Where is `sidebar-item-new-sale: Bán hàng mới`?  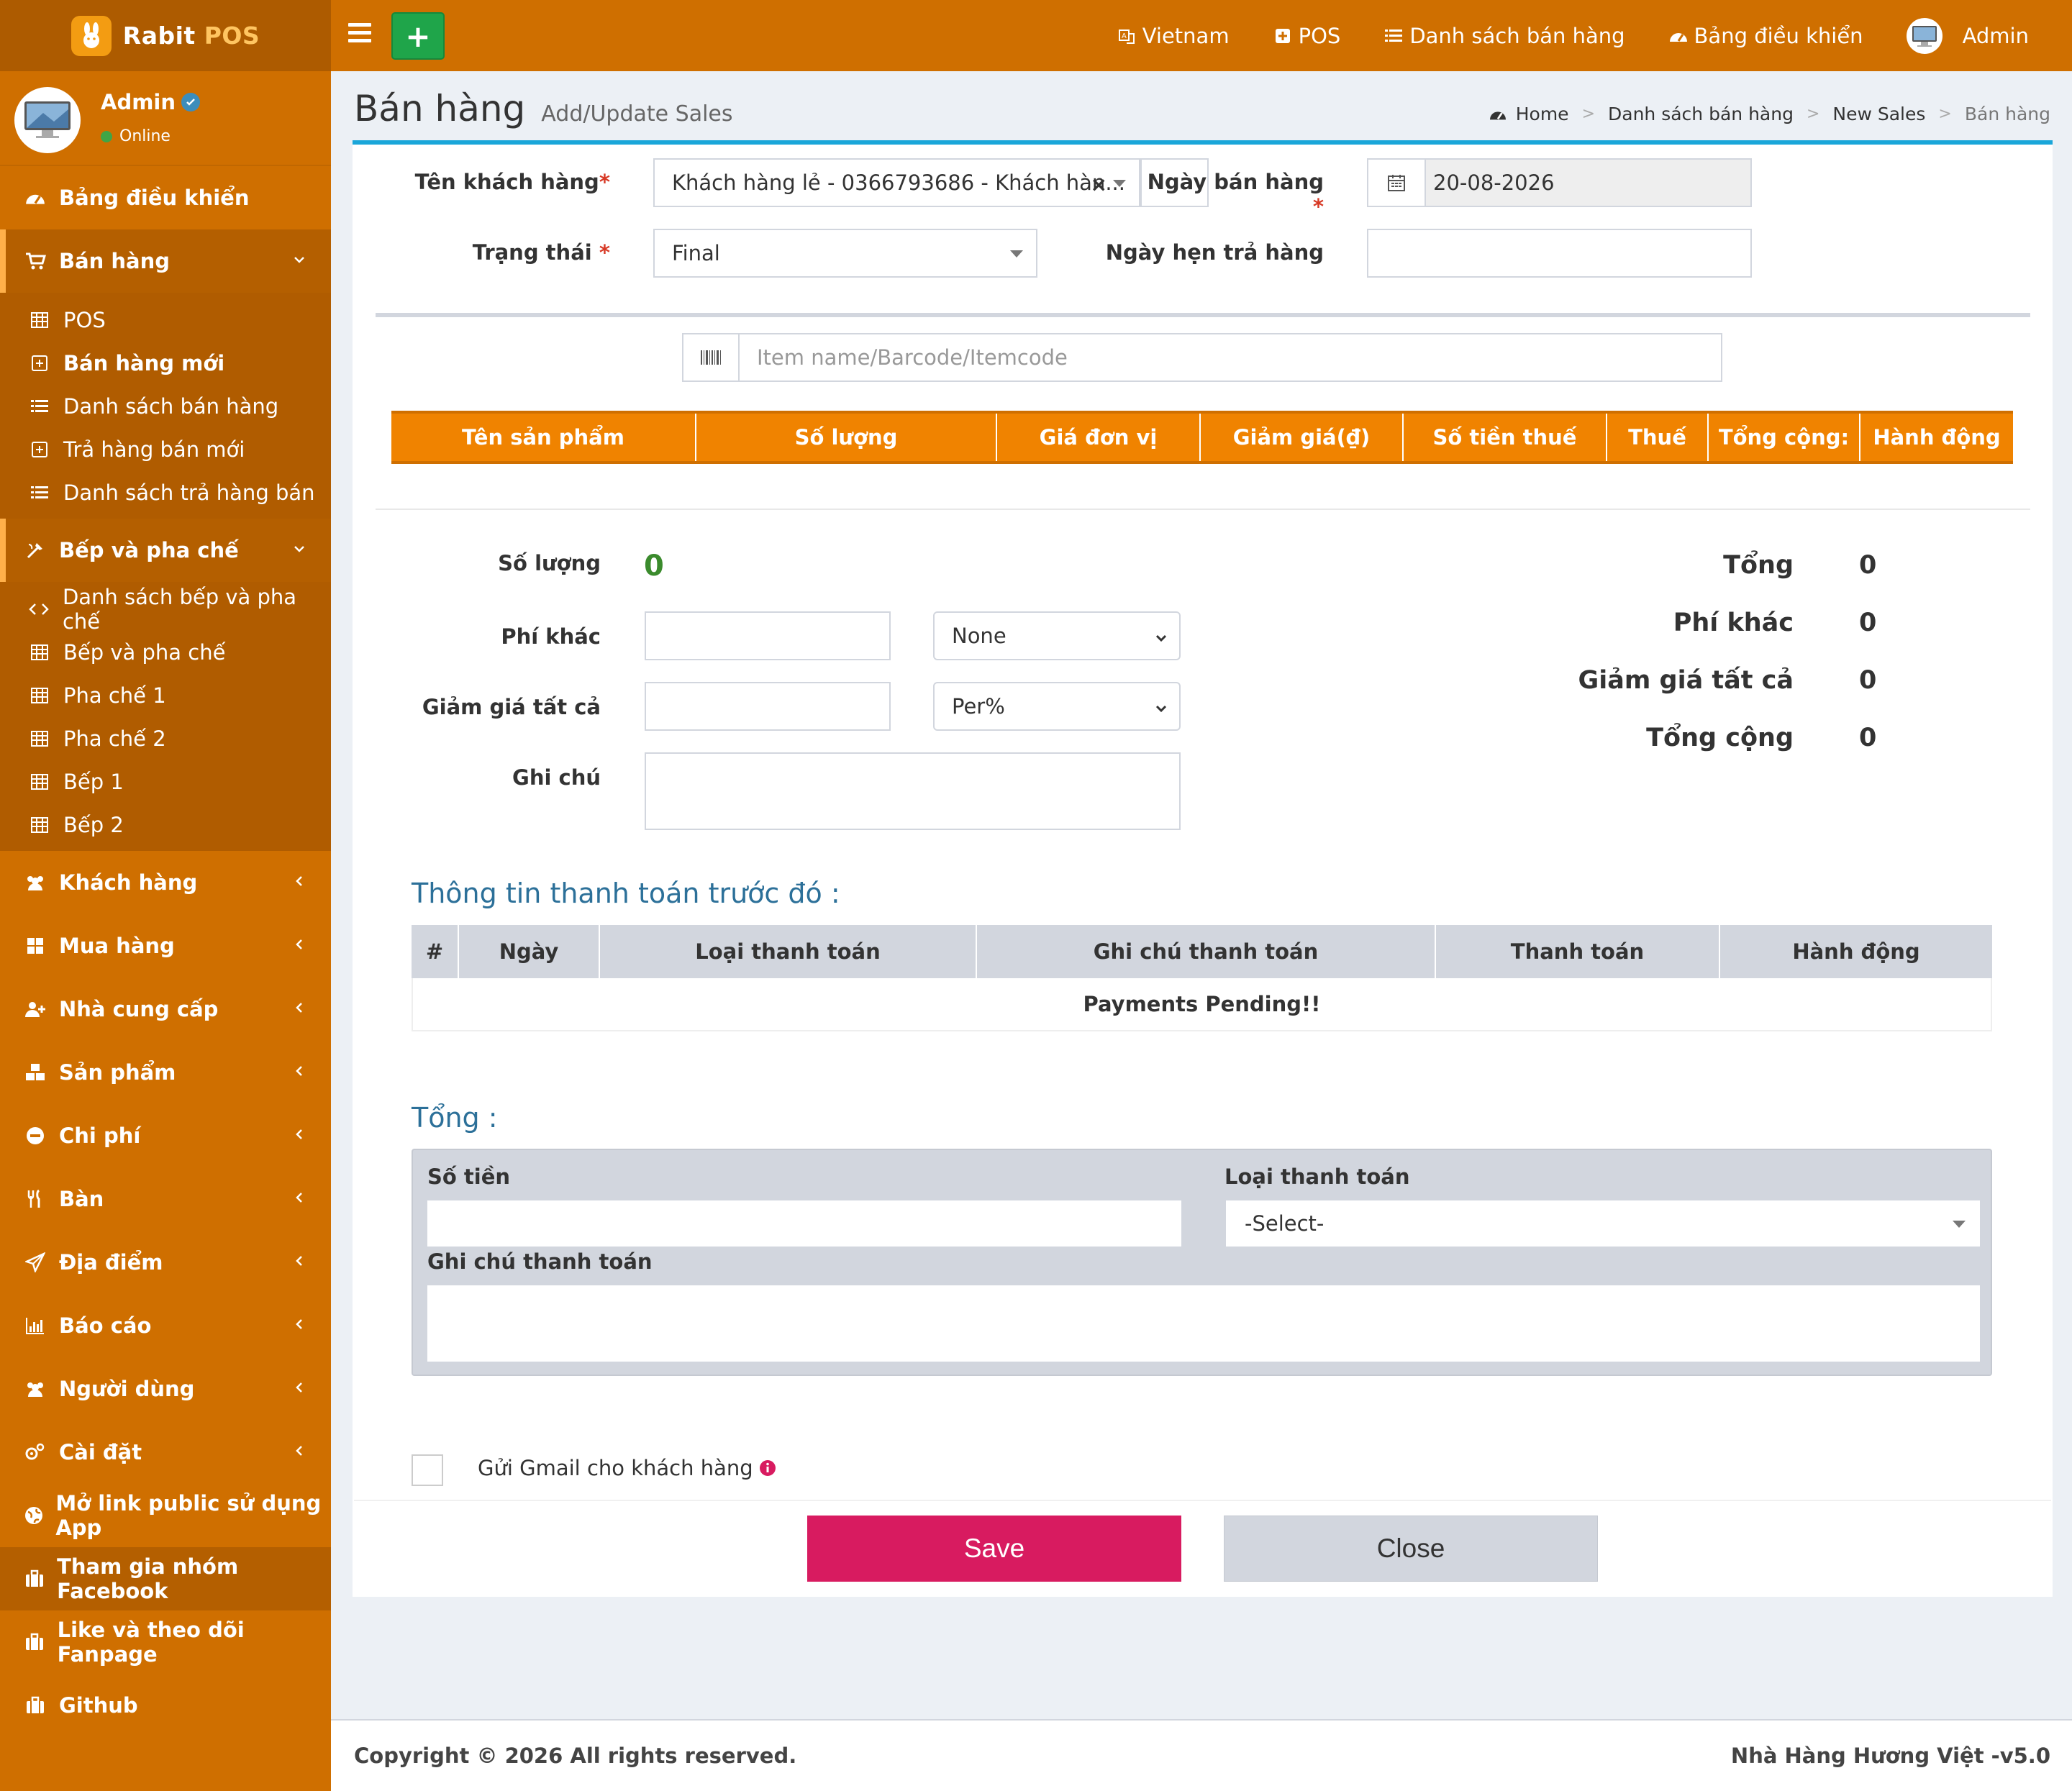 sidebar-item-new-sale: Bán hàng mới is located at coordinates (165, 364).